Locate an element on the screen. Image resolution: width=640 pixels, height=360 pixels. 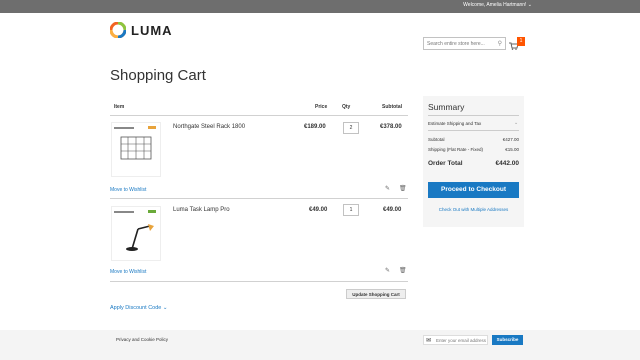
shipping-value: €15.00 is located at coordinates (512, 149).